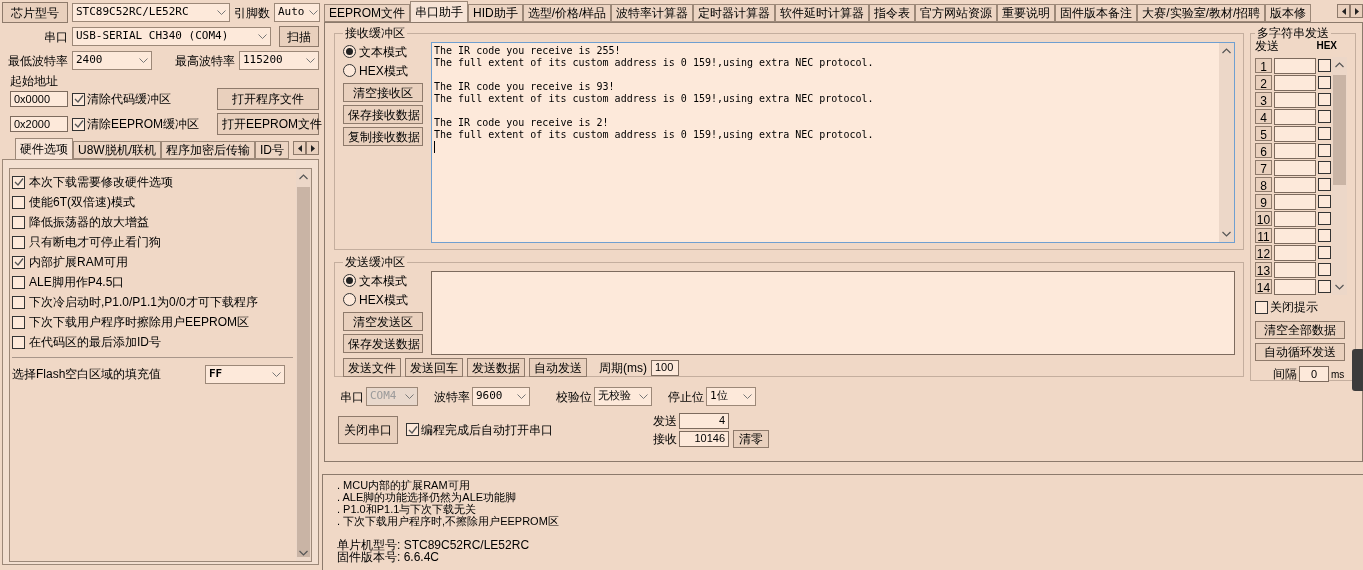 The width and height of the screenshot is (1363, 570). What do you see at coordinates (956, 13) in the screenshot?
I see `tab: 官方网站资源` at bounding box center [956, 13].